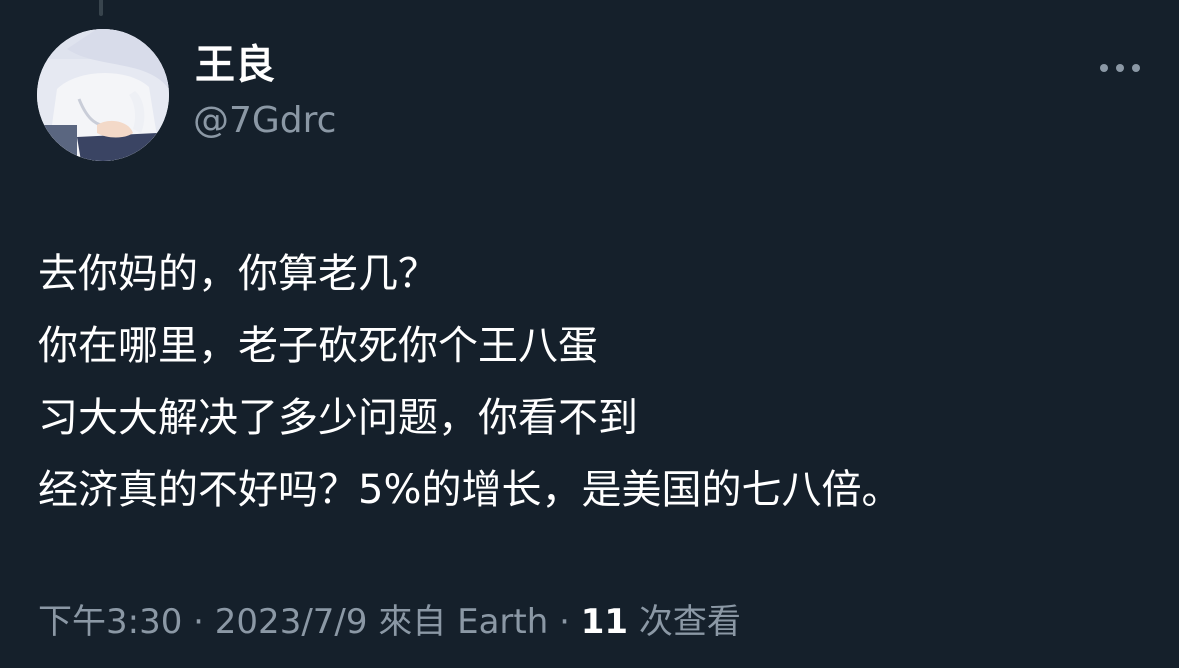 The image size is (1179, 668). I want to click on more-options-button, so click(1120, 68).